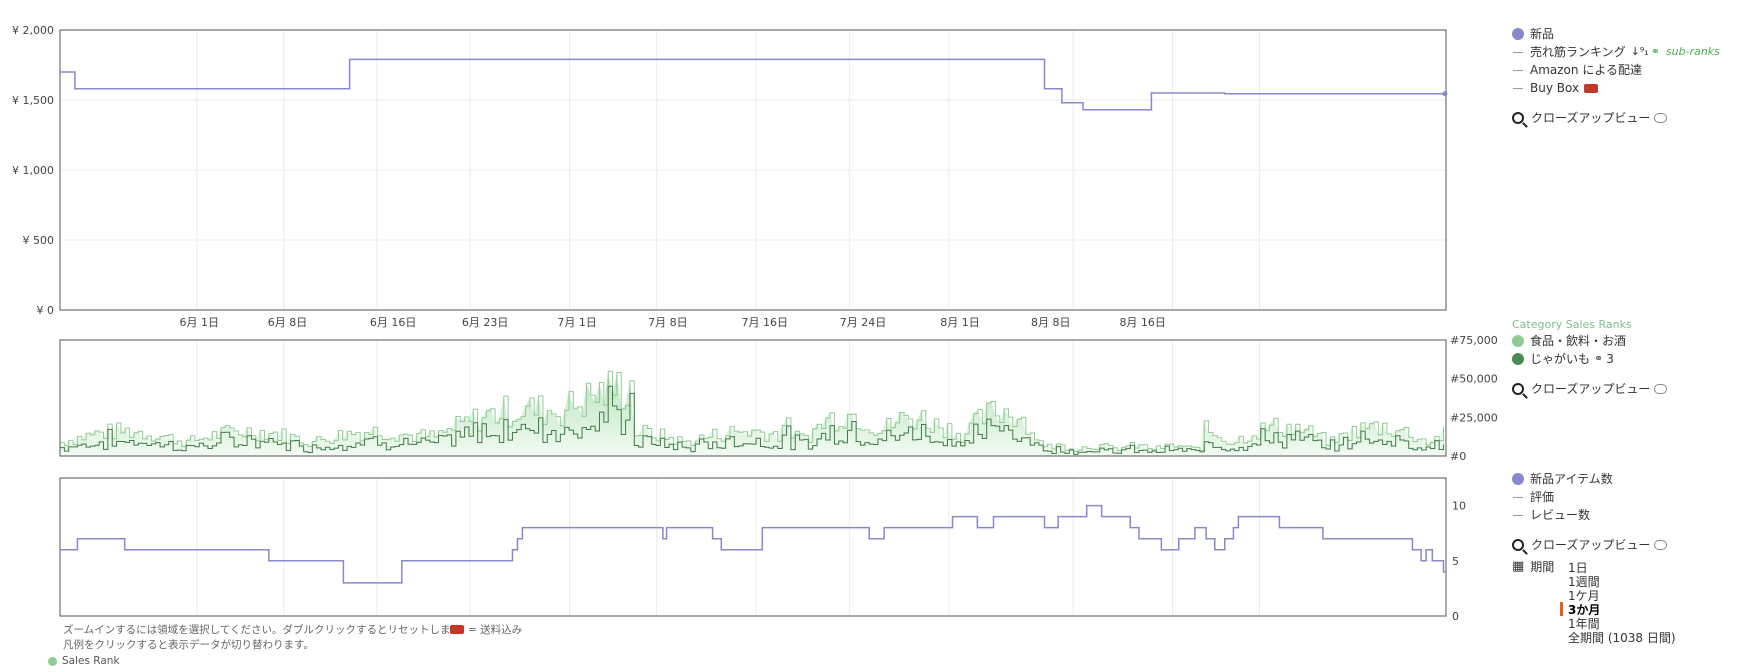 The height and width of the screenshot is (672, 1738). Describe the element at coordinates (1589, 497) in the screenshot. I see `legend-item-rating: 評価` at that location.